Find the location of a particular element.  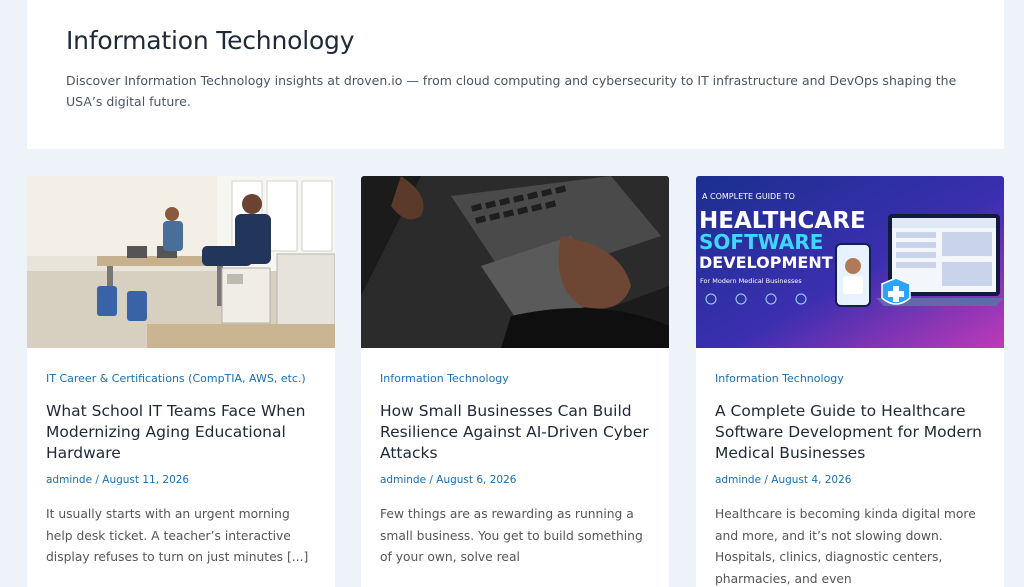

post-date: August 11, 2026 is located at coordinates (146, 480).